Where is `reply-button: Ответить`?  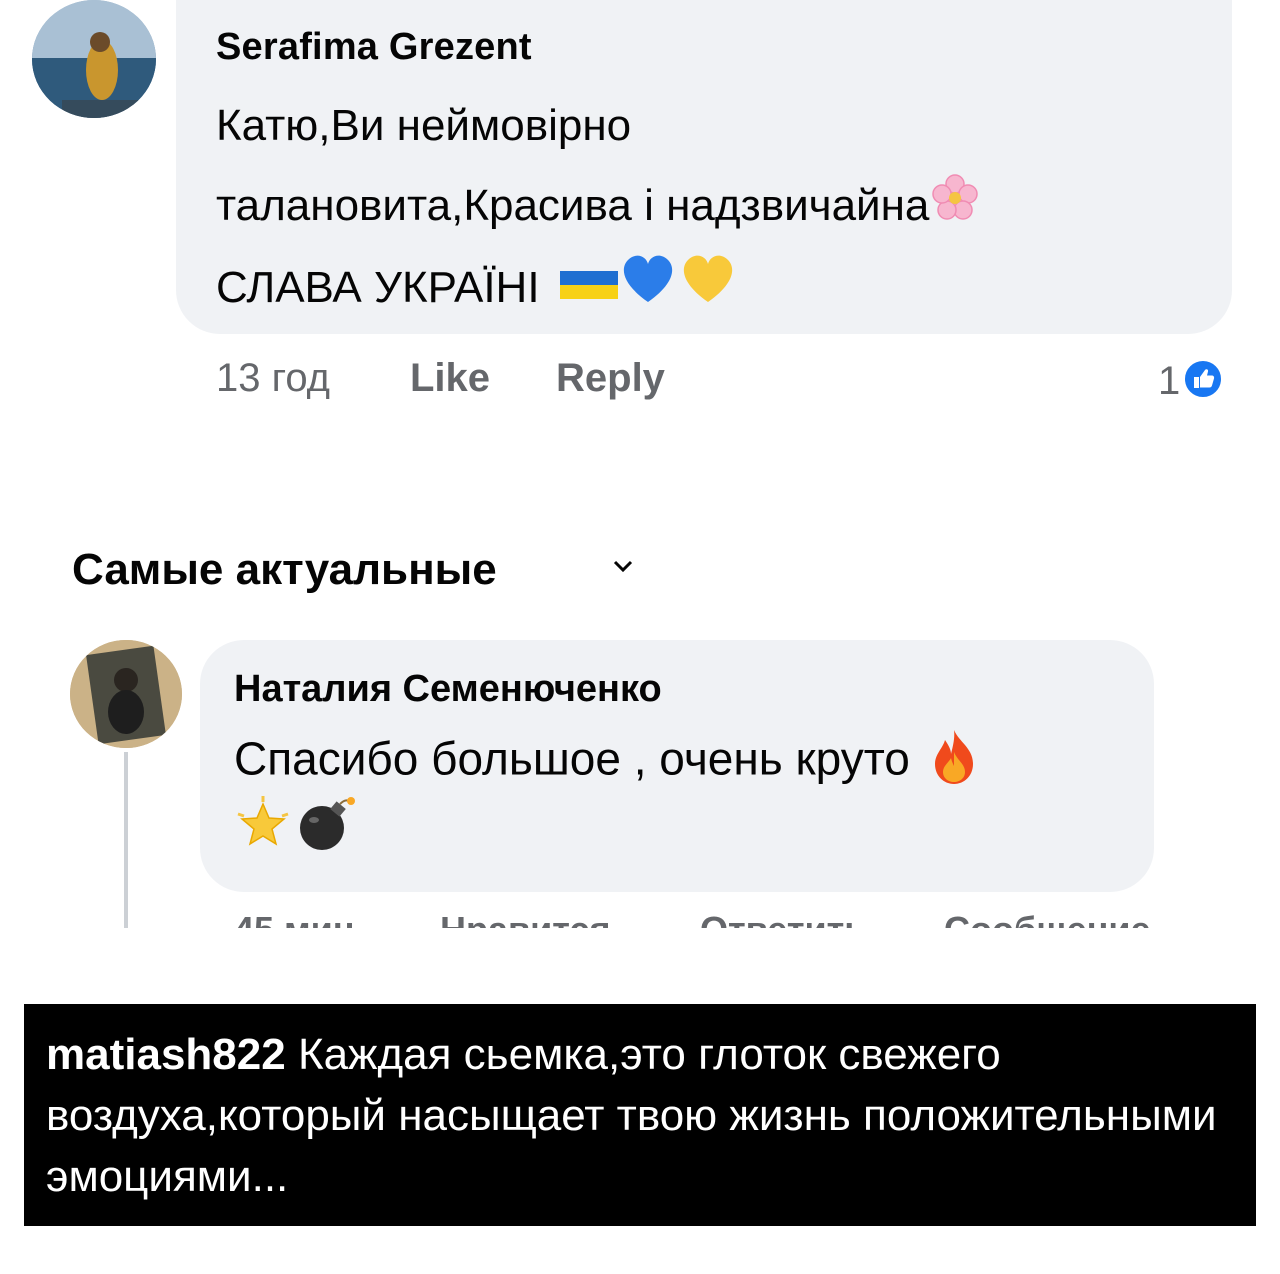
reply-button: Ответить is located at coordinates (783, 920).